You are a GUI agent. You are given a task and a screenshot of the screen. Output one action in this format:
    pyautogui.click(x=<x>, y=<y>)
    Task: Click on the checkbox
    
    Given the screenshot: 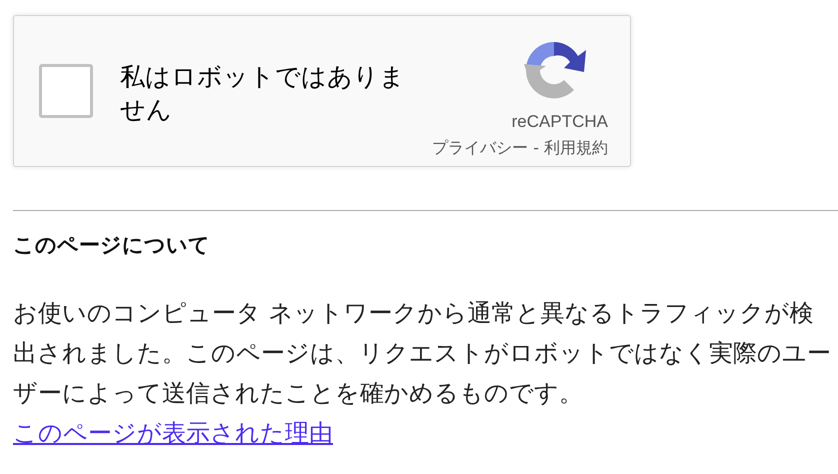 What is the action you would take?
    pyautogui.click(x=66, y=91)
    